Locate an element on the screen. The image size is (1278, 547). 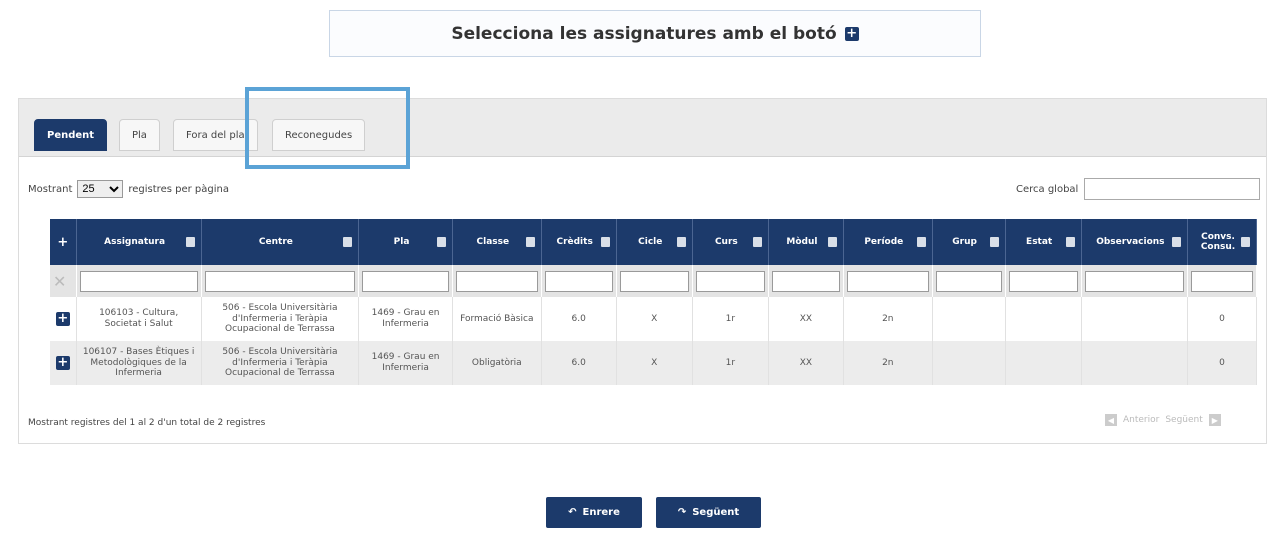
prev-page-icon: ◀ is located at coordinates (1111, 420).